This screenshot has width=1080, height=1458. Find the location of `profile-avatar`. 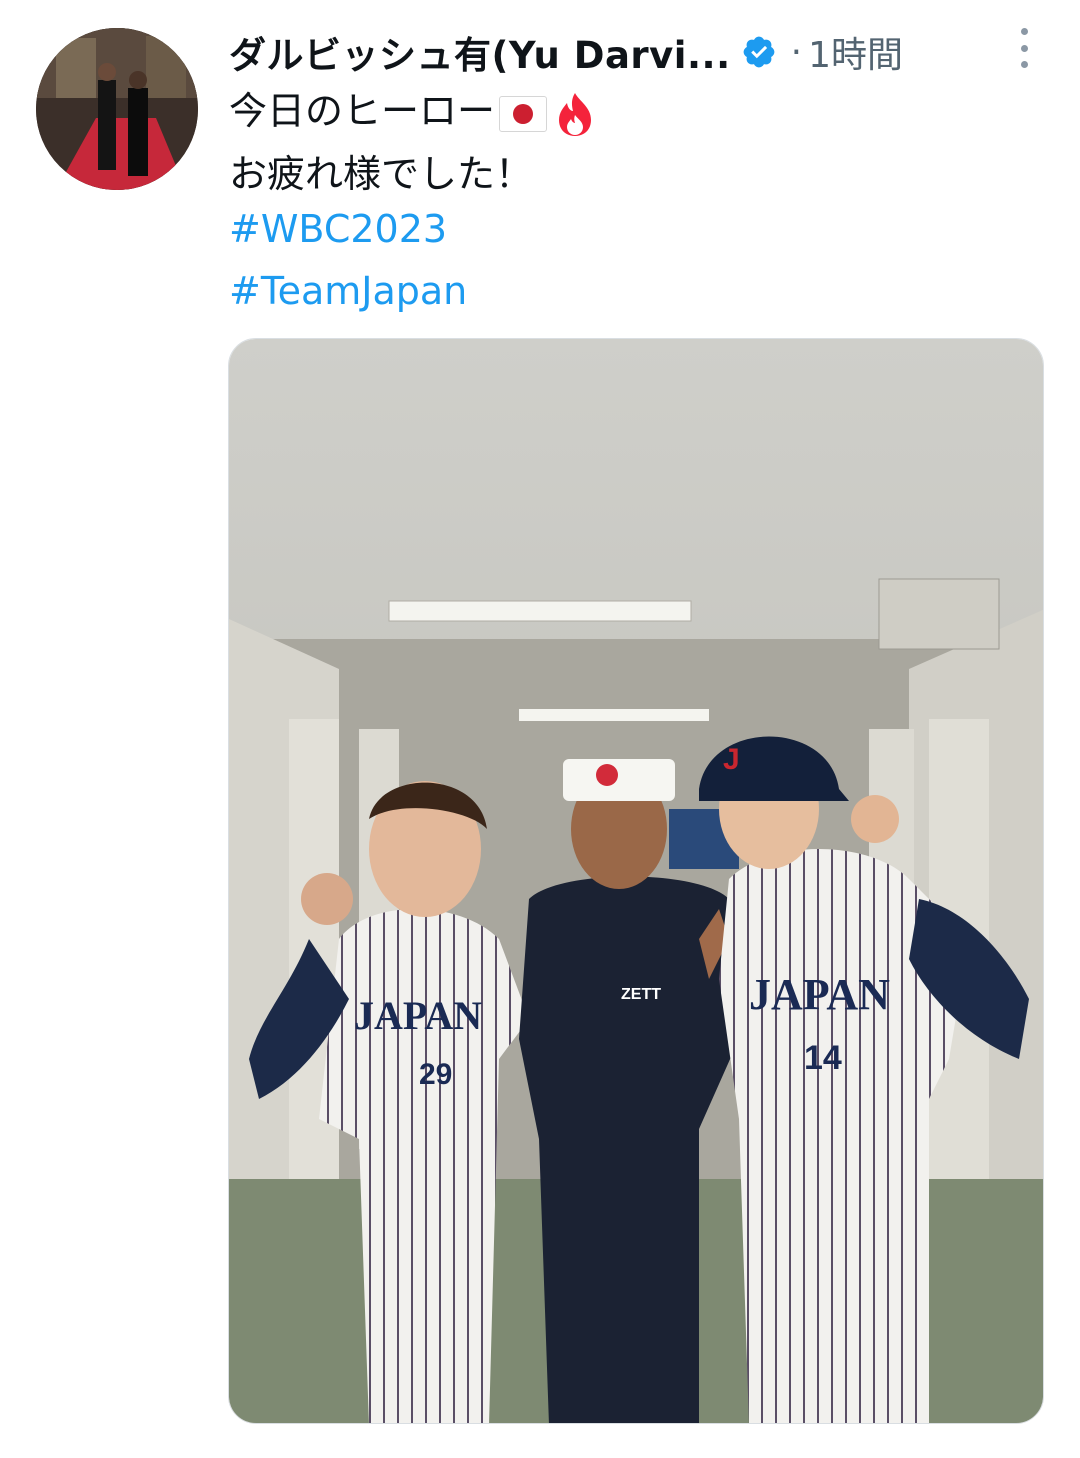

profile-avatar is located at coordinates (117, 109).